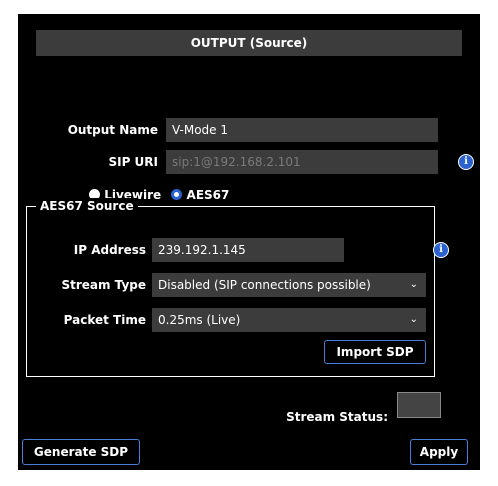 The image size is (498, 486). Describe the element at coordinates (248, 250) in the screenshot. I see `ip-address-input: 239.192.1.145` at that location.